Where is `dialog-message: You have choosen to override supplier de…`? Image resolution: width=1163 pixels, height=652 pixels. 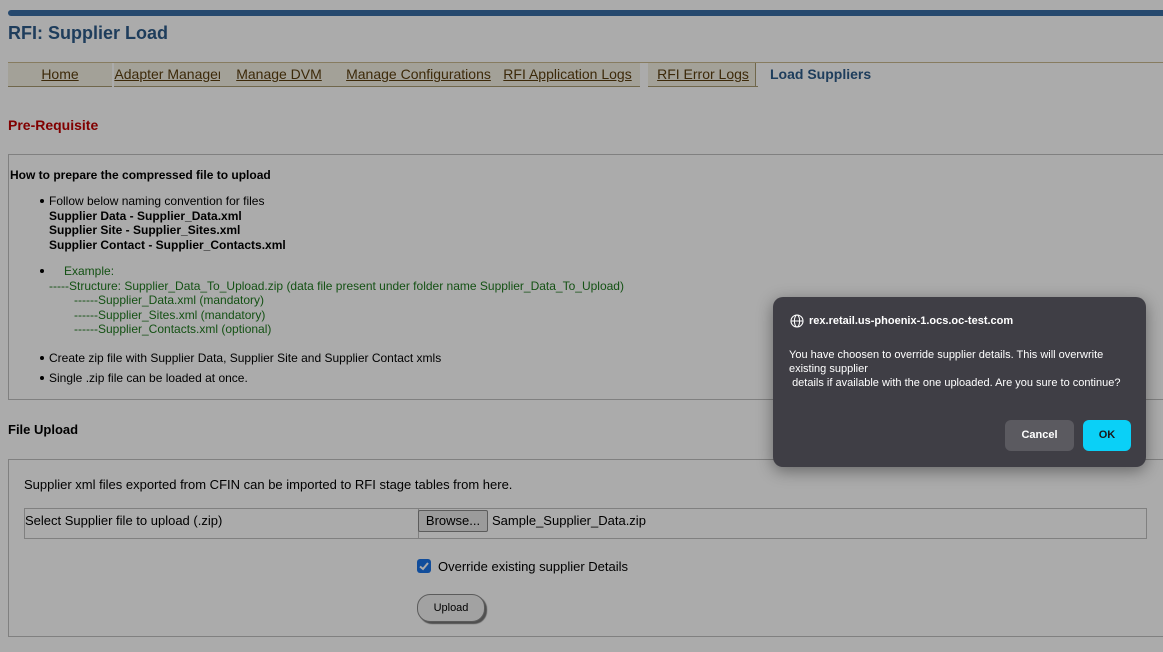 dialog-message: You have choosen to override supplier de… is located at coordinates (955, 369).